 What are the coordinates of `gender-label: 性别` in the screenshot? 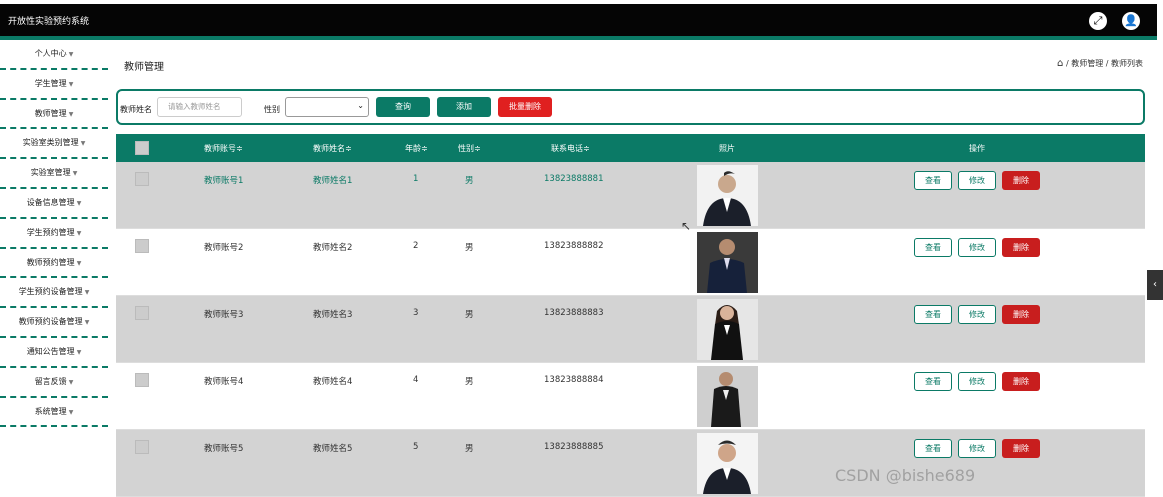 It's located at (272, 109).